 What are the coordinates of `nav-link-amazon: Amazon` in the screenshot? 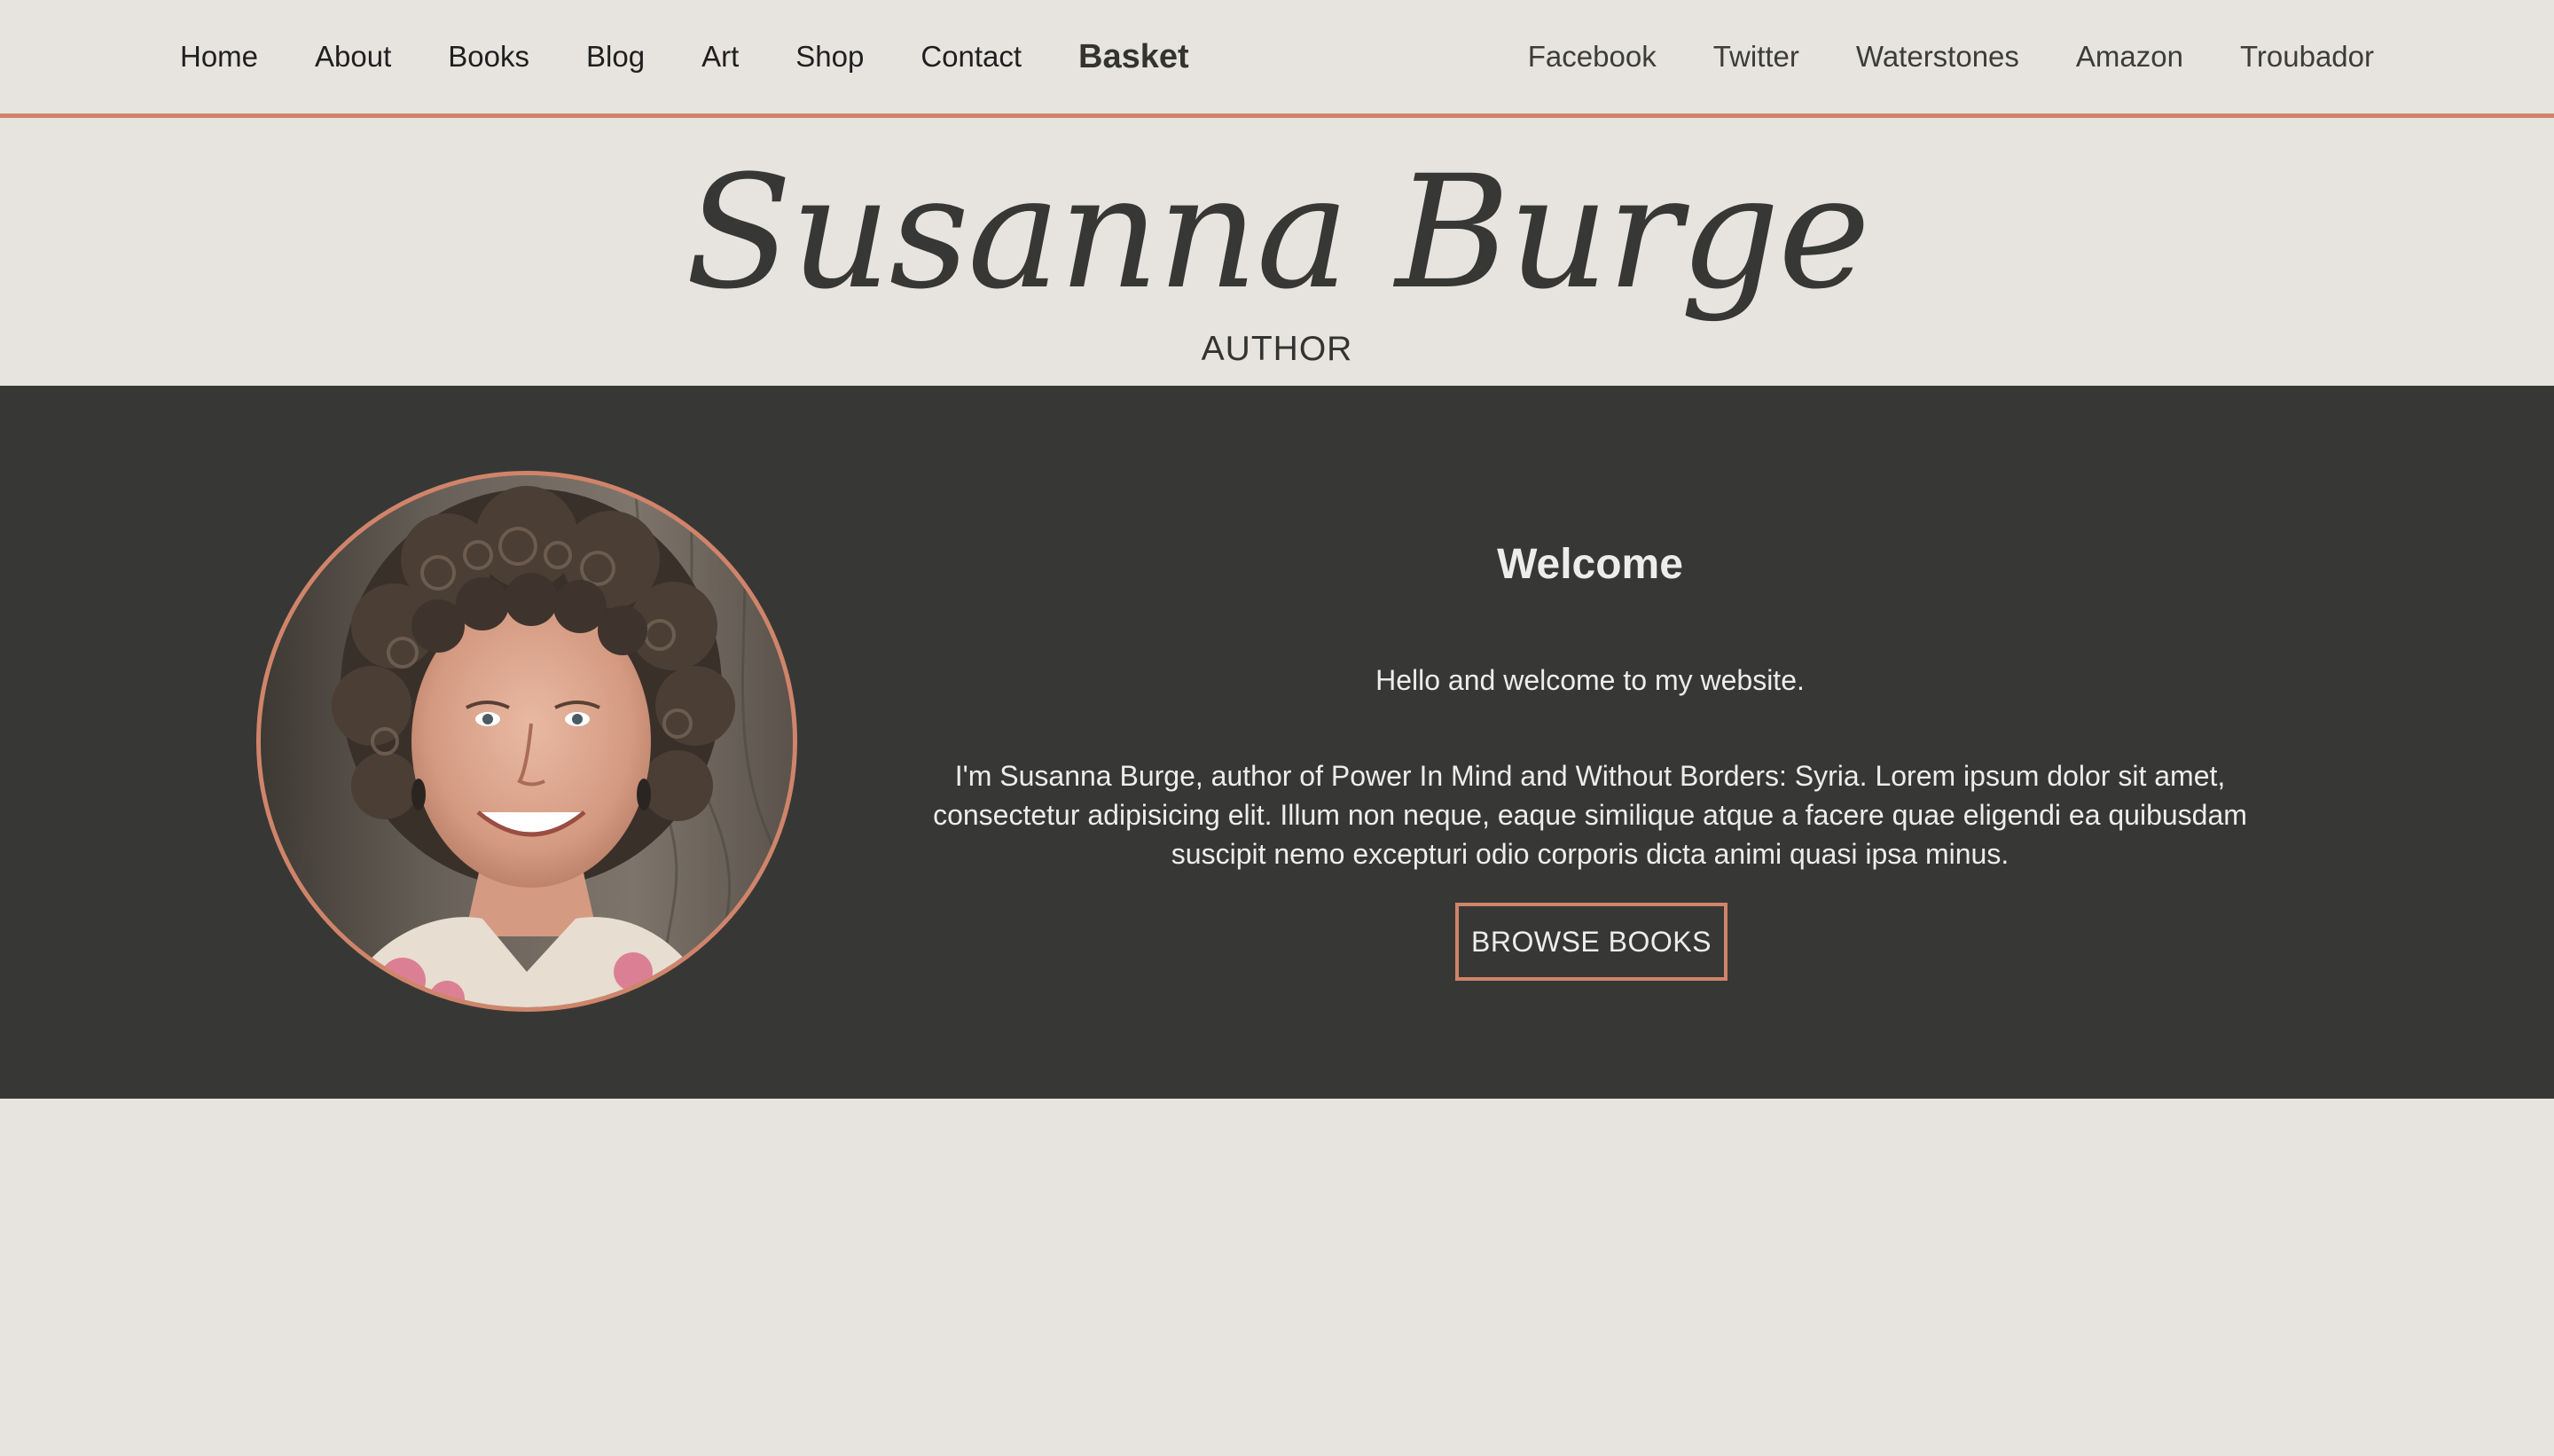 It's located at (2129, 57).